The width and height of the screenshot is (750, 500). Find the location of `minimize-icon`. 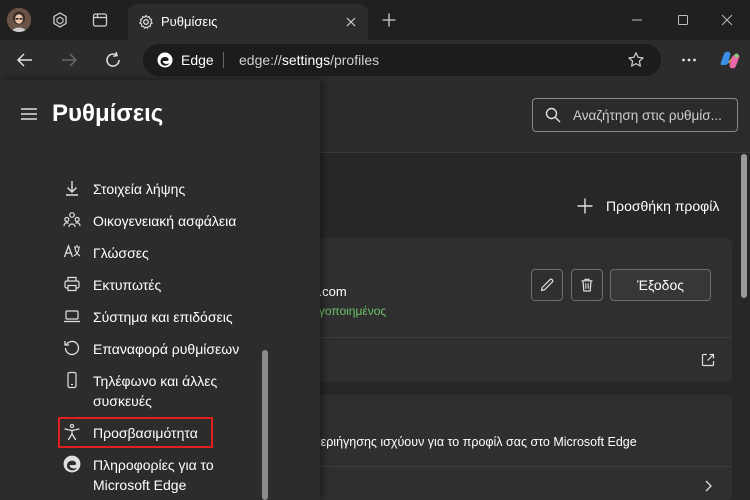

minimize-icon is located at coordinates (637, 20).